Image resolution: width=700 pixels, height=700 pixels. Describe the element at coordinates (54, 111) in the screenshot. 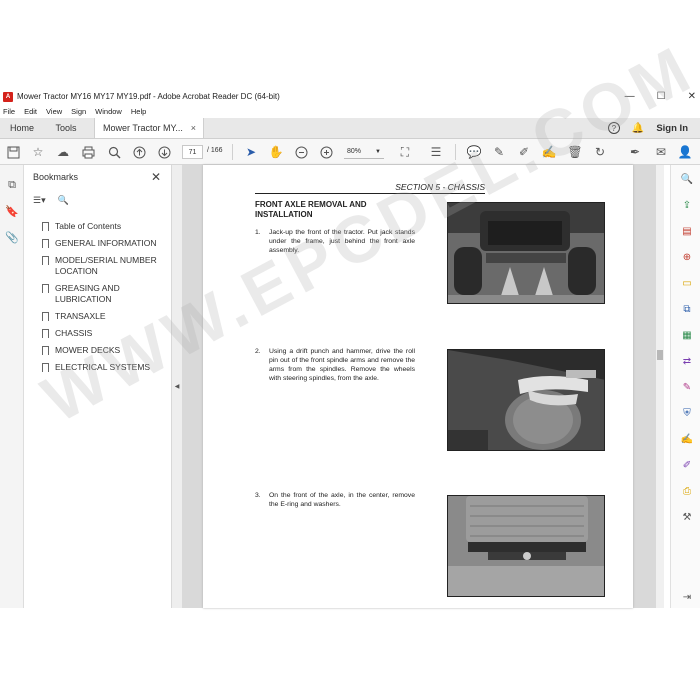

I see `menu-view: View` at that location.